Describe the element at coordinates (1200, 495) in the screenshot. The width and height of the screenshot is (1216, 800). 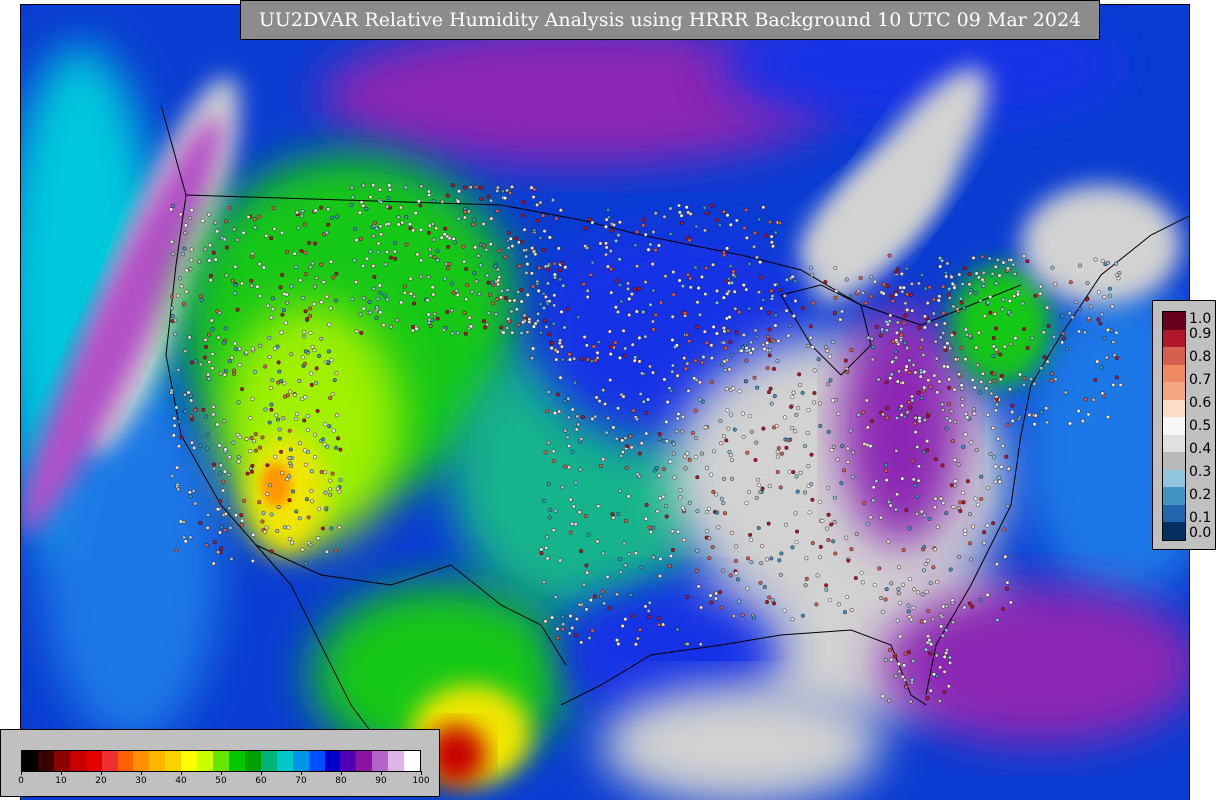
I see `obs-tick-label: 0.2` at that location.